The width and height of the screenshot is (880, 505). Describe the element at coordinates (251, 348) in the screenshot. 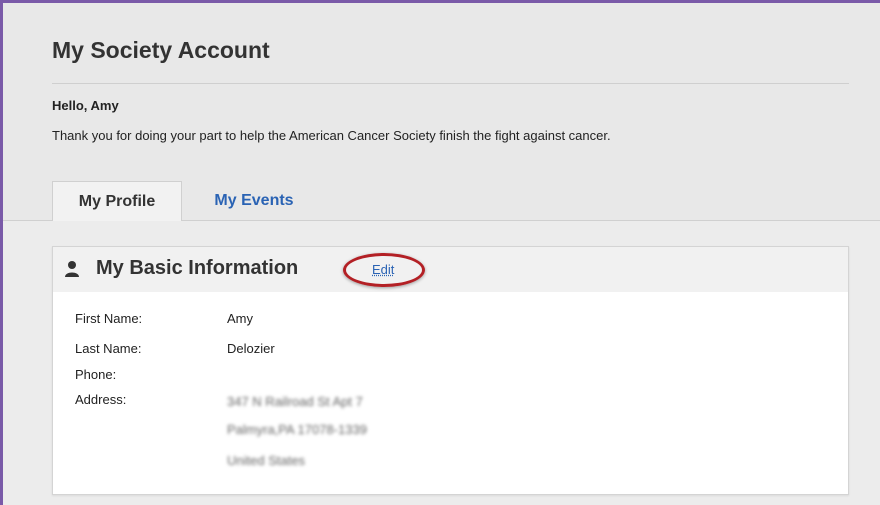

I see `last-name-value: Delozier` at that location.